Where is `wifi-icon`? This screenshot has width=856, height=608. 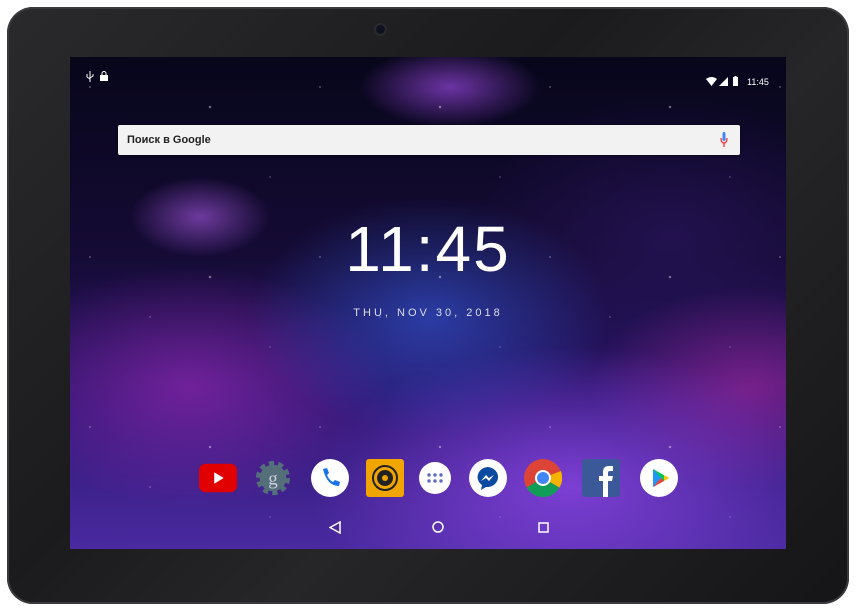
wifi-icon is located at coordinates (711, 82).